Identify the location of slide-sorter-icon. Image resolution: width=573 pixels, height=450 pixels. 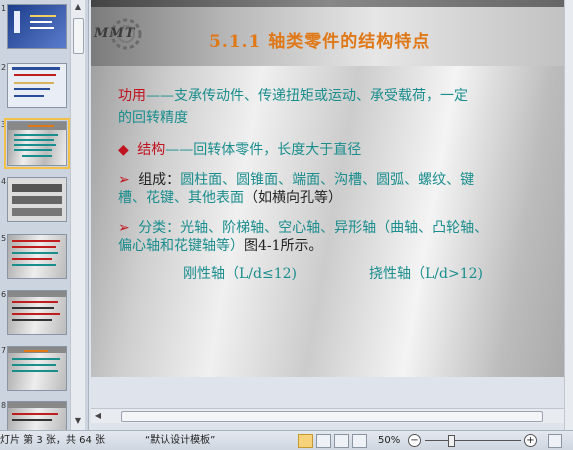
(323, 441).